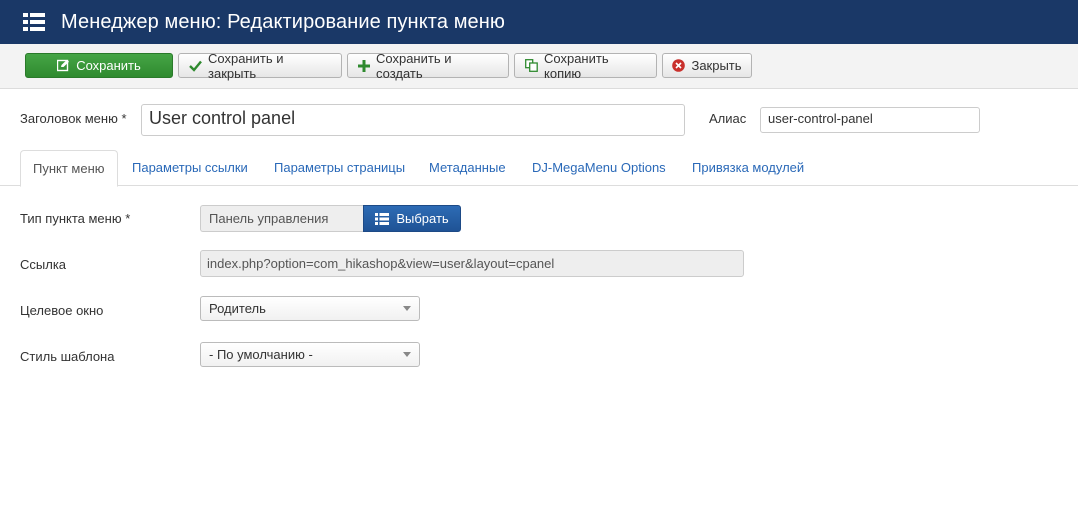 The width and height of the screenshot is (1078, 532). What do you see at coordinates (413, 120) in the screenshot?
I see `menu-title-input: User control panel` at bounding box center [413, 120].